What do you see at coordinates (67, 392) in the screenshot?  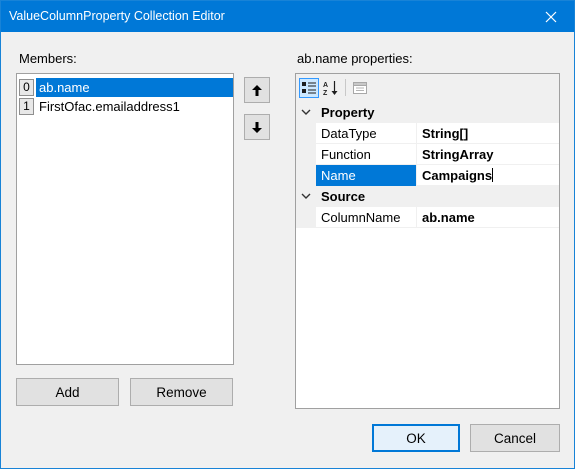 I see `add-button: Add` at bounding box center [67, 392].